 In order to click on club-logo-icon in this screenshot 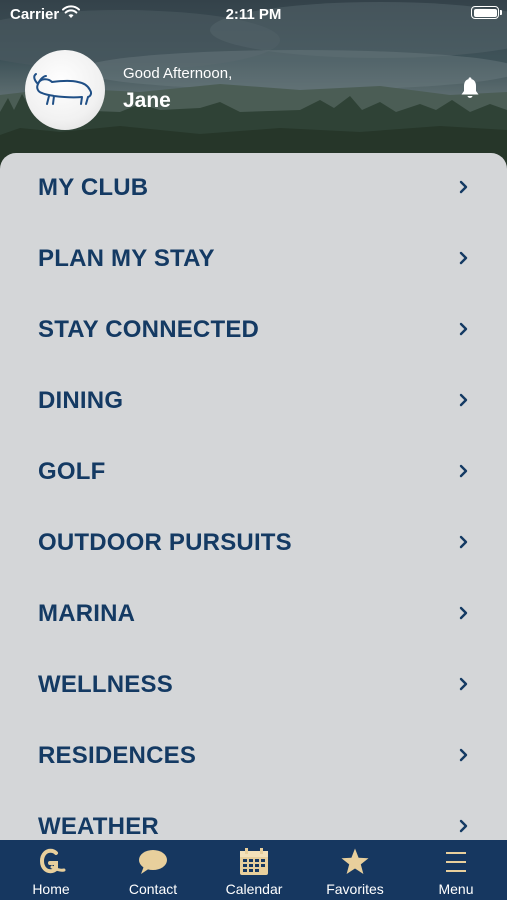, I will do `click(53, 861)`.